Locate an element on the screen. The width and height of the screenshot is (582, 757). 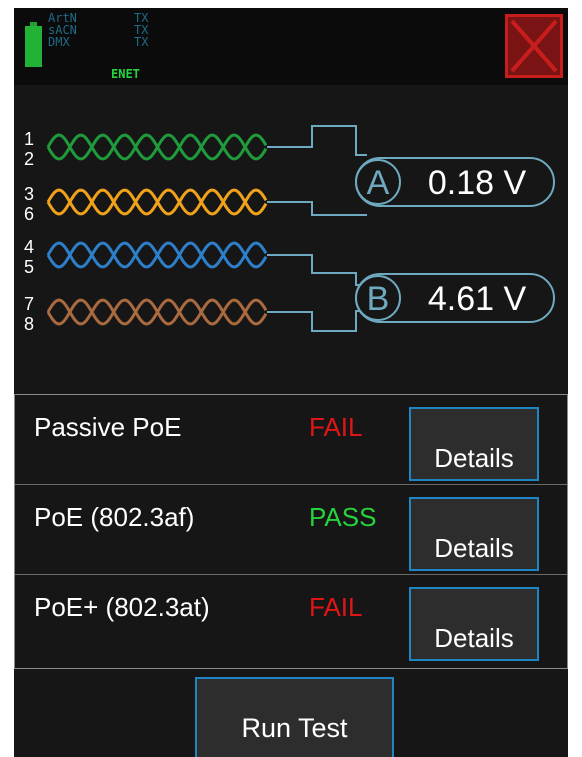
result-row: PoE+ (802.3at) FAIL Details is located at coordinates (291, 620).